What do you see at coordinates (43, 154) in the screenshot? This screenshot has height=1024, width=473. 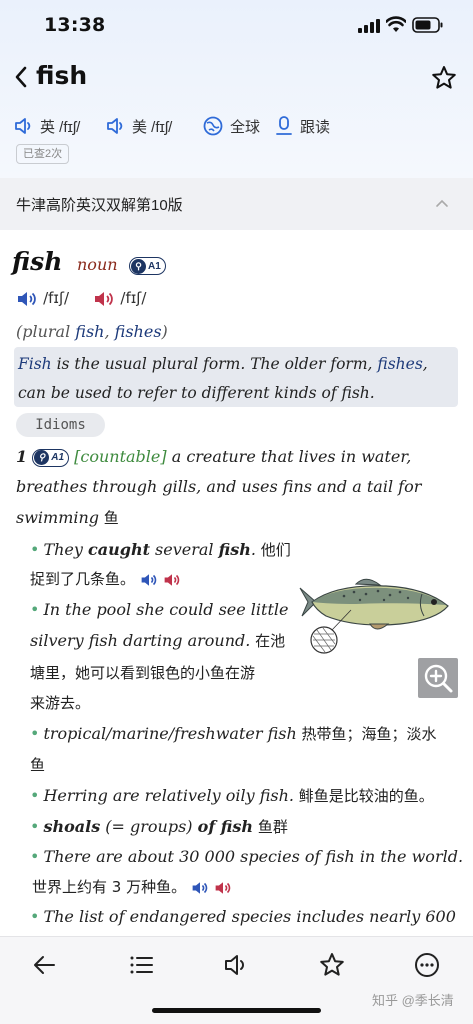 I see `lookup-count-badge: 已查2次` at bounding box center [43, 154].